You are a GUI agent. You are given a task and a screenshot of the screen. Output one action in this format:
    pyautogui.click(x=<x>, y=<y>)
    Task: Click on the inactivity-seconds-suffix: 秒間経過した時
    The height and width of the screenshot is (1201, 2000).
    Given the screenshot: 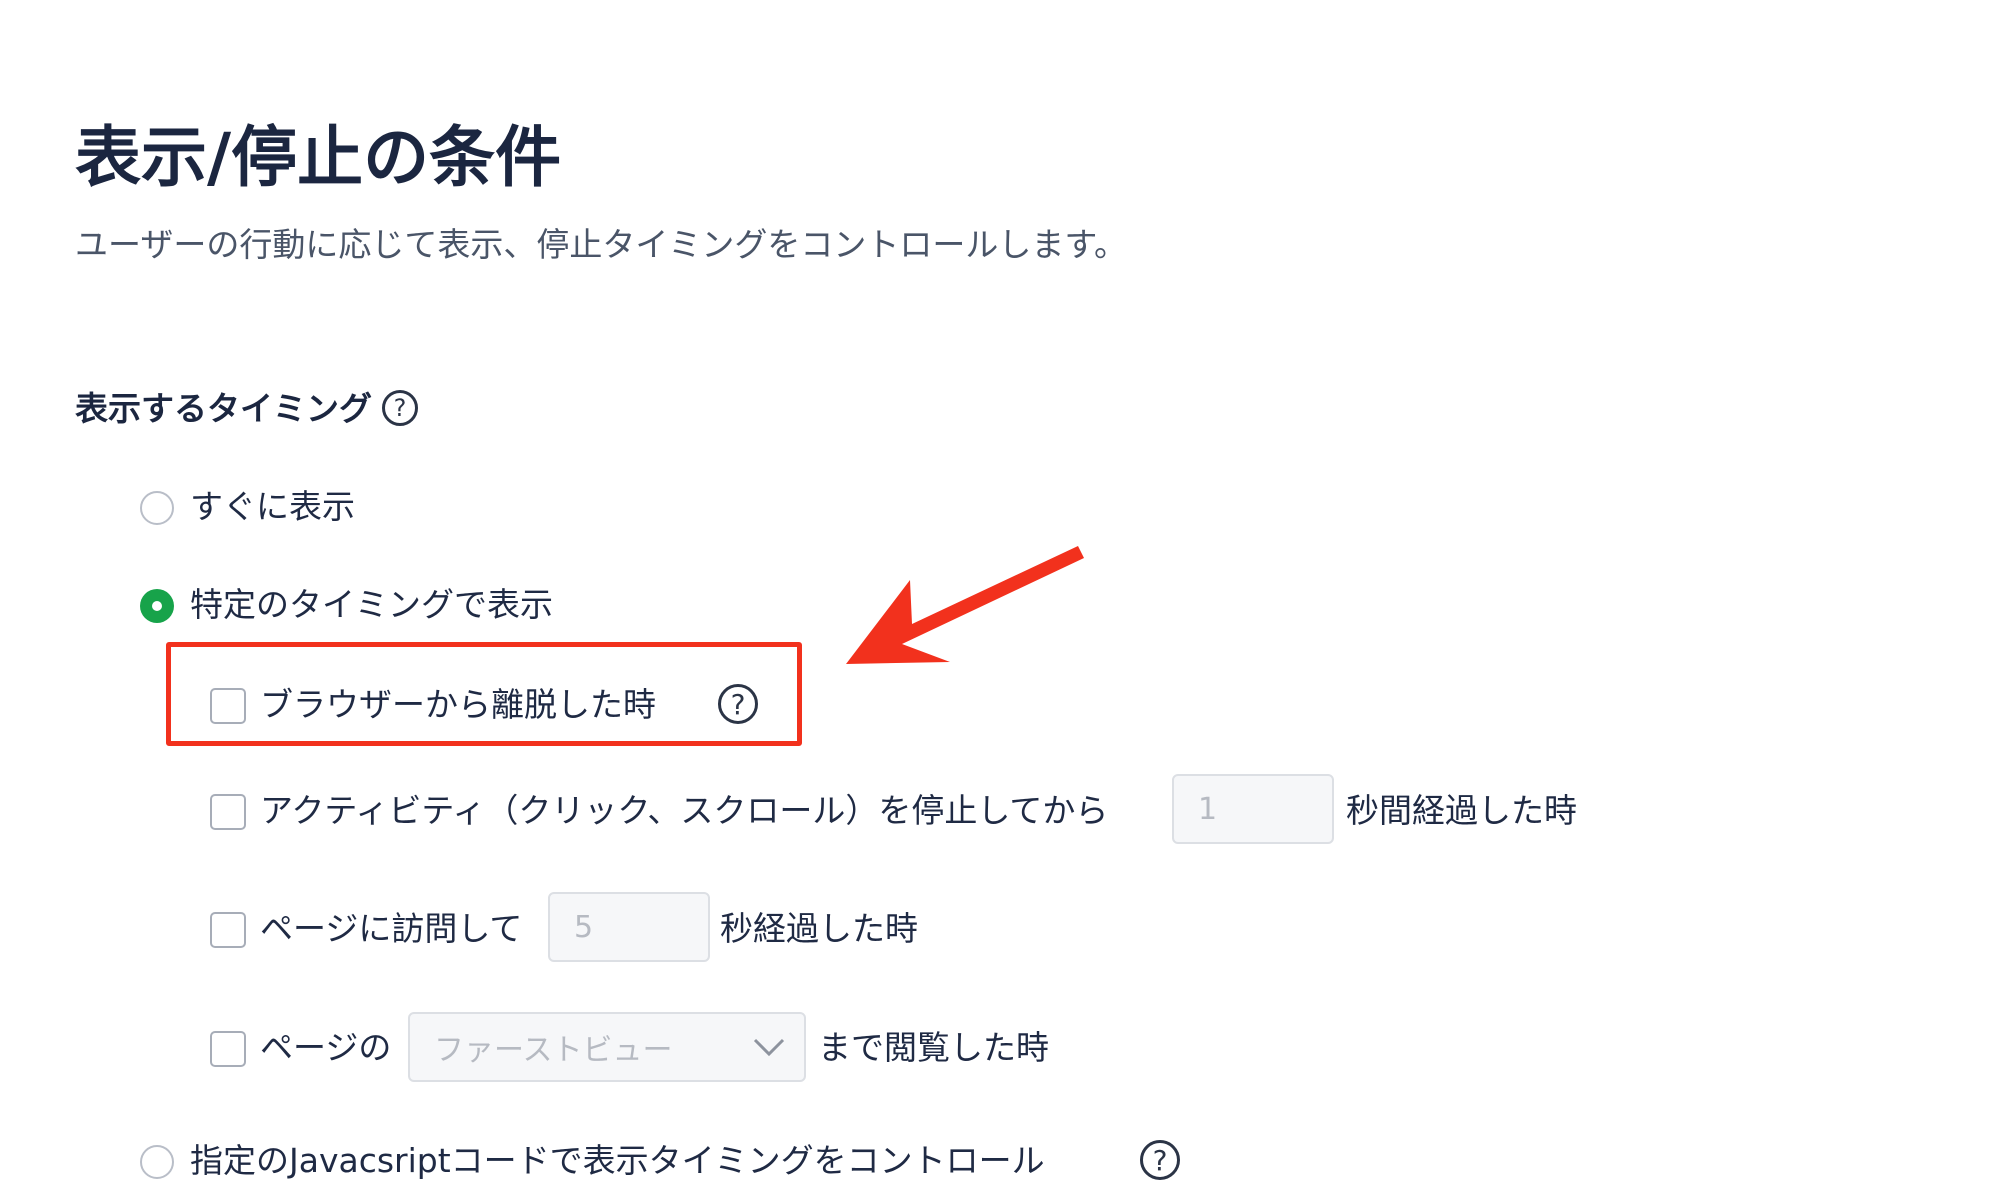 What is the action you would take?
    pyautogui.click(x=1461, y=810)
    